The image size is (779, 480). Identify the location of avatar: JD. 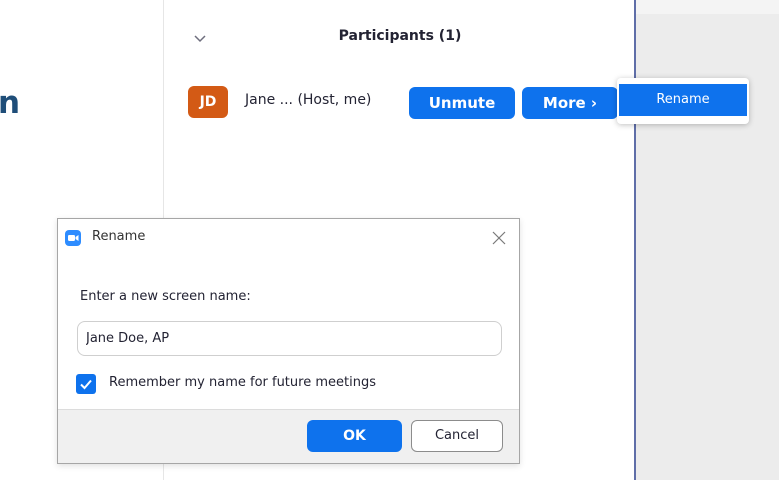
(208, 102).